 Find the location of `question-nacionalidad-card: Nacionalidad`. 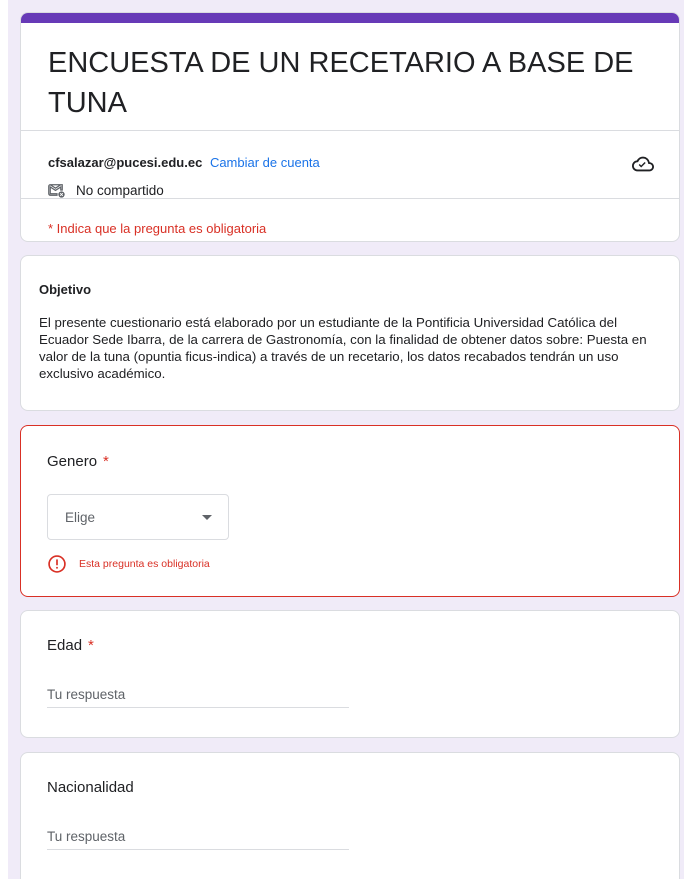

question-nacionalidad-card: Nacionalidad is located at coordinates (350, 815).